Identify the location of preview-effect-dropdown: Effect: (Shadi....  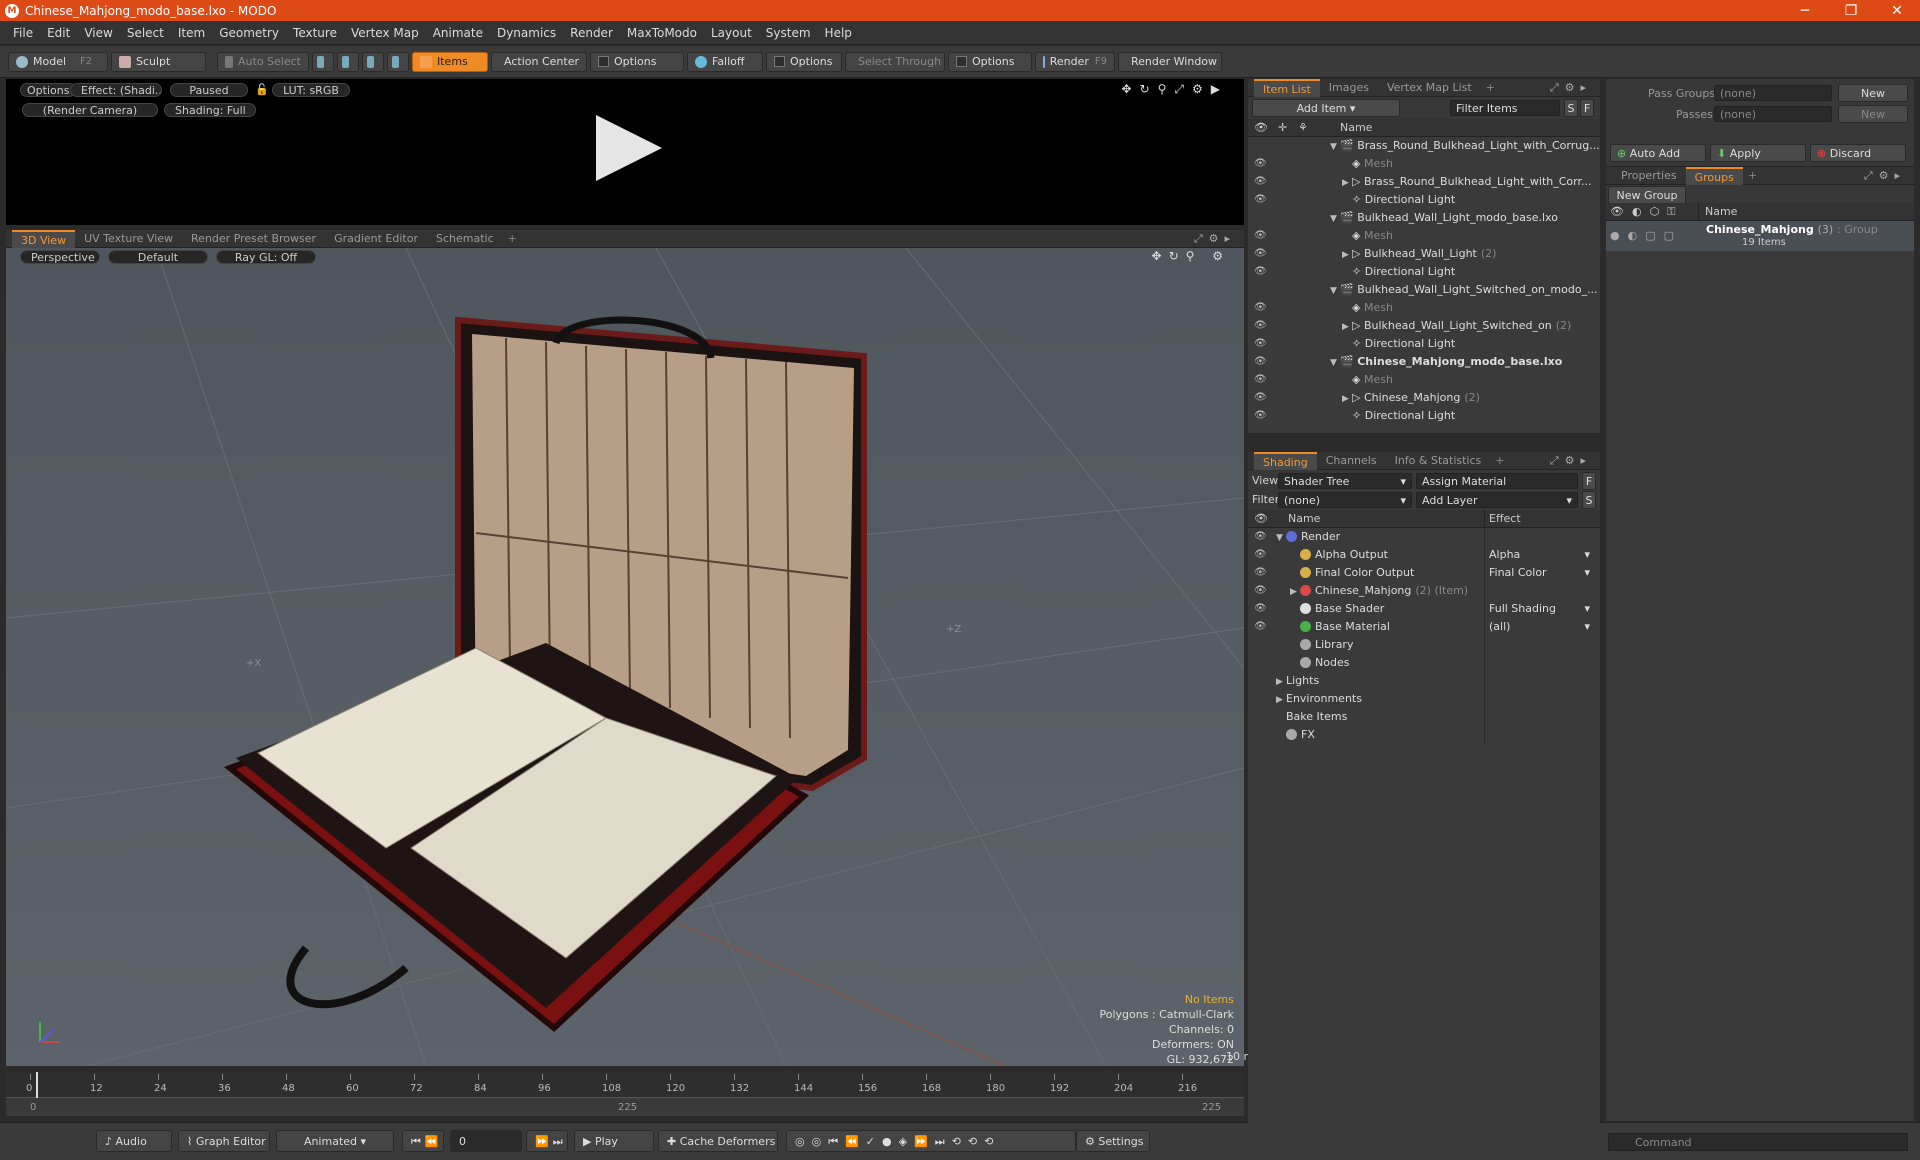
(116, 90).